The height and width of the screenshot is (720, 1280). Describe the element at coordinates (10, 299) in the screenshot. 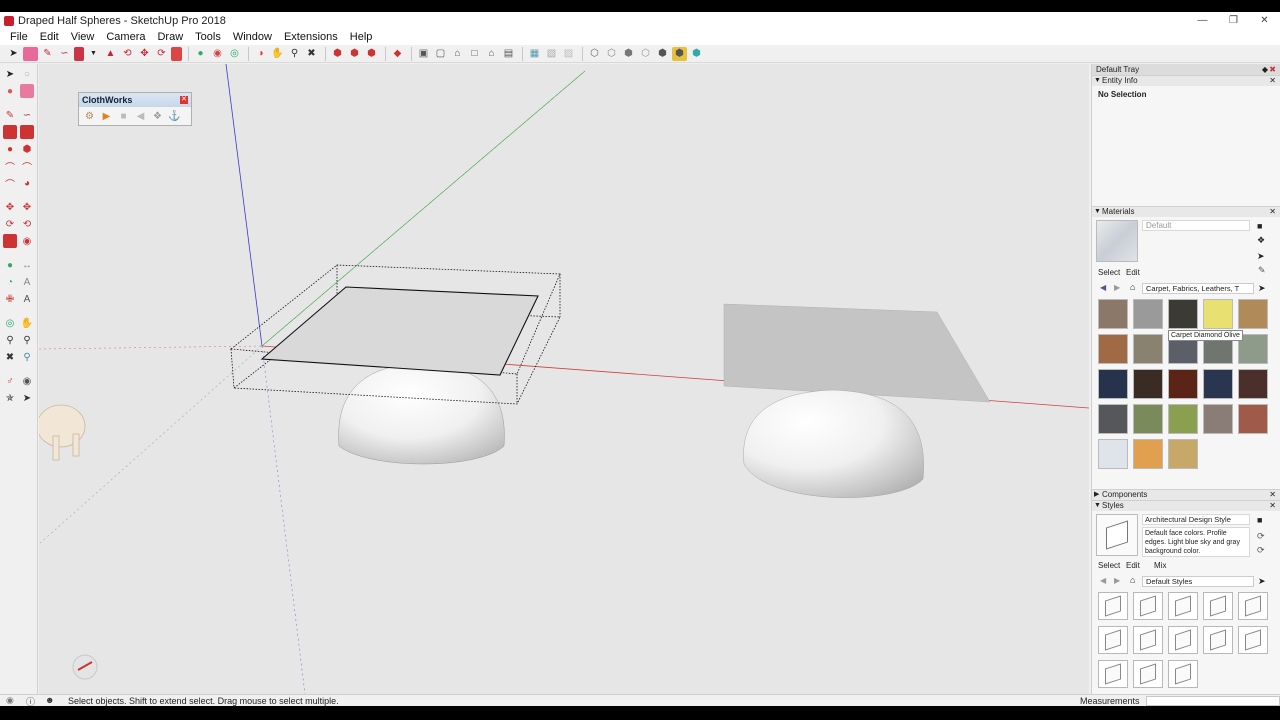

I see `axes-tool-icon: ✙` at that location.